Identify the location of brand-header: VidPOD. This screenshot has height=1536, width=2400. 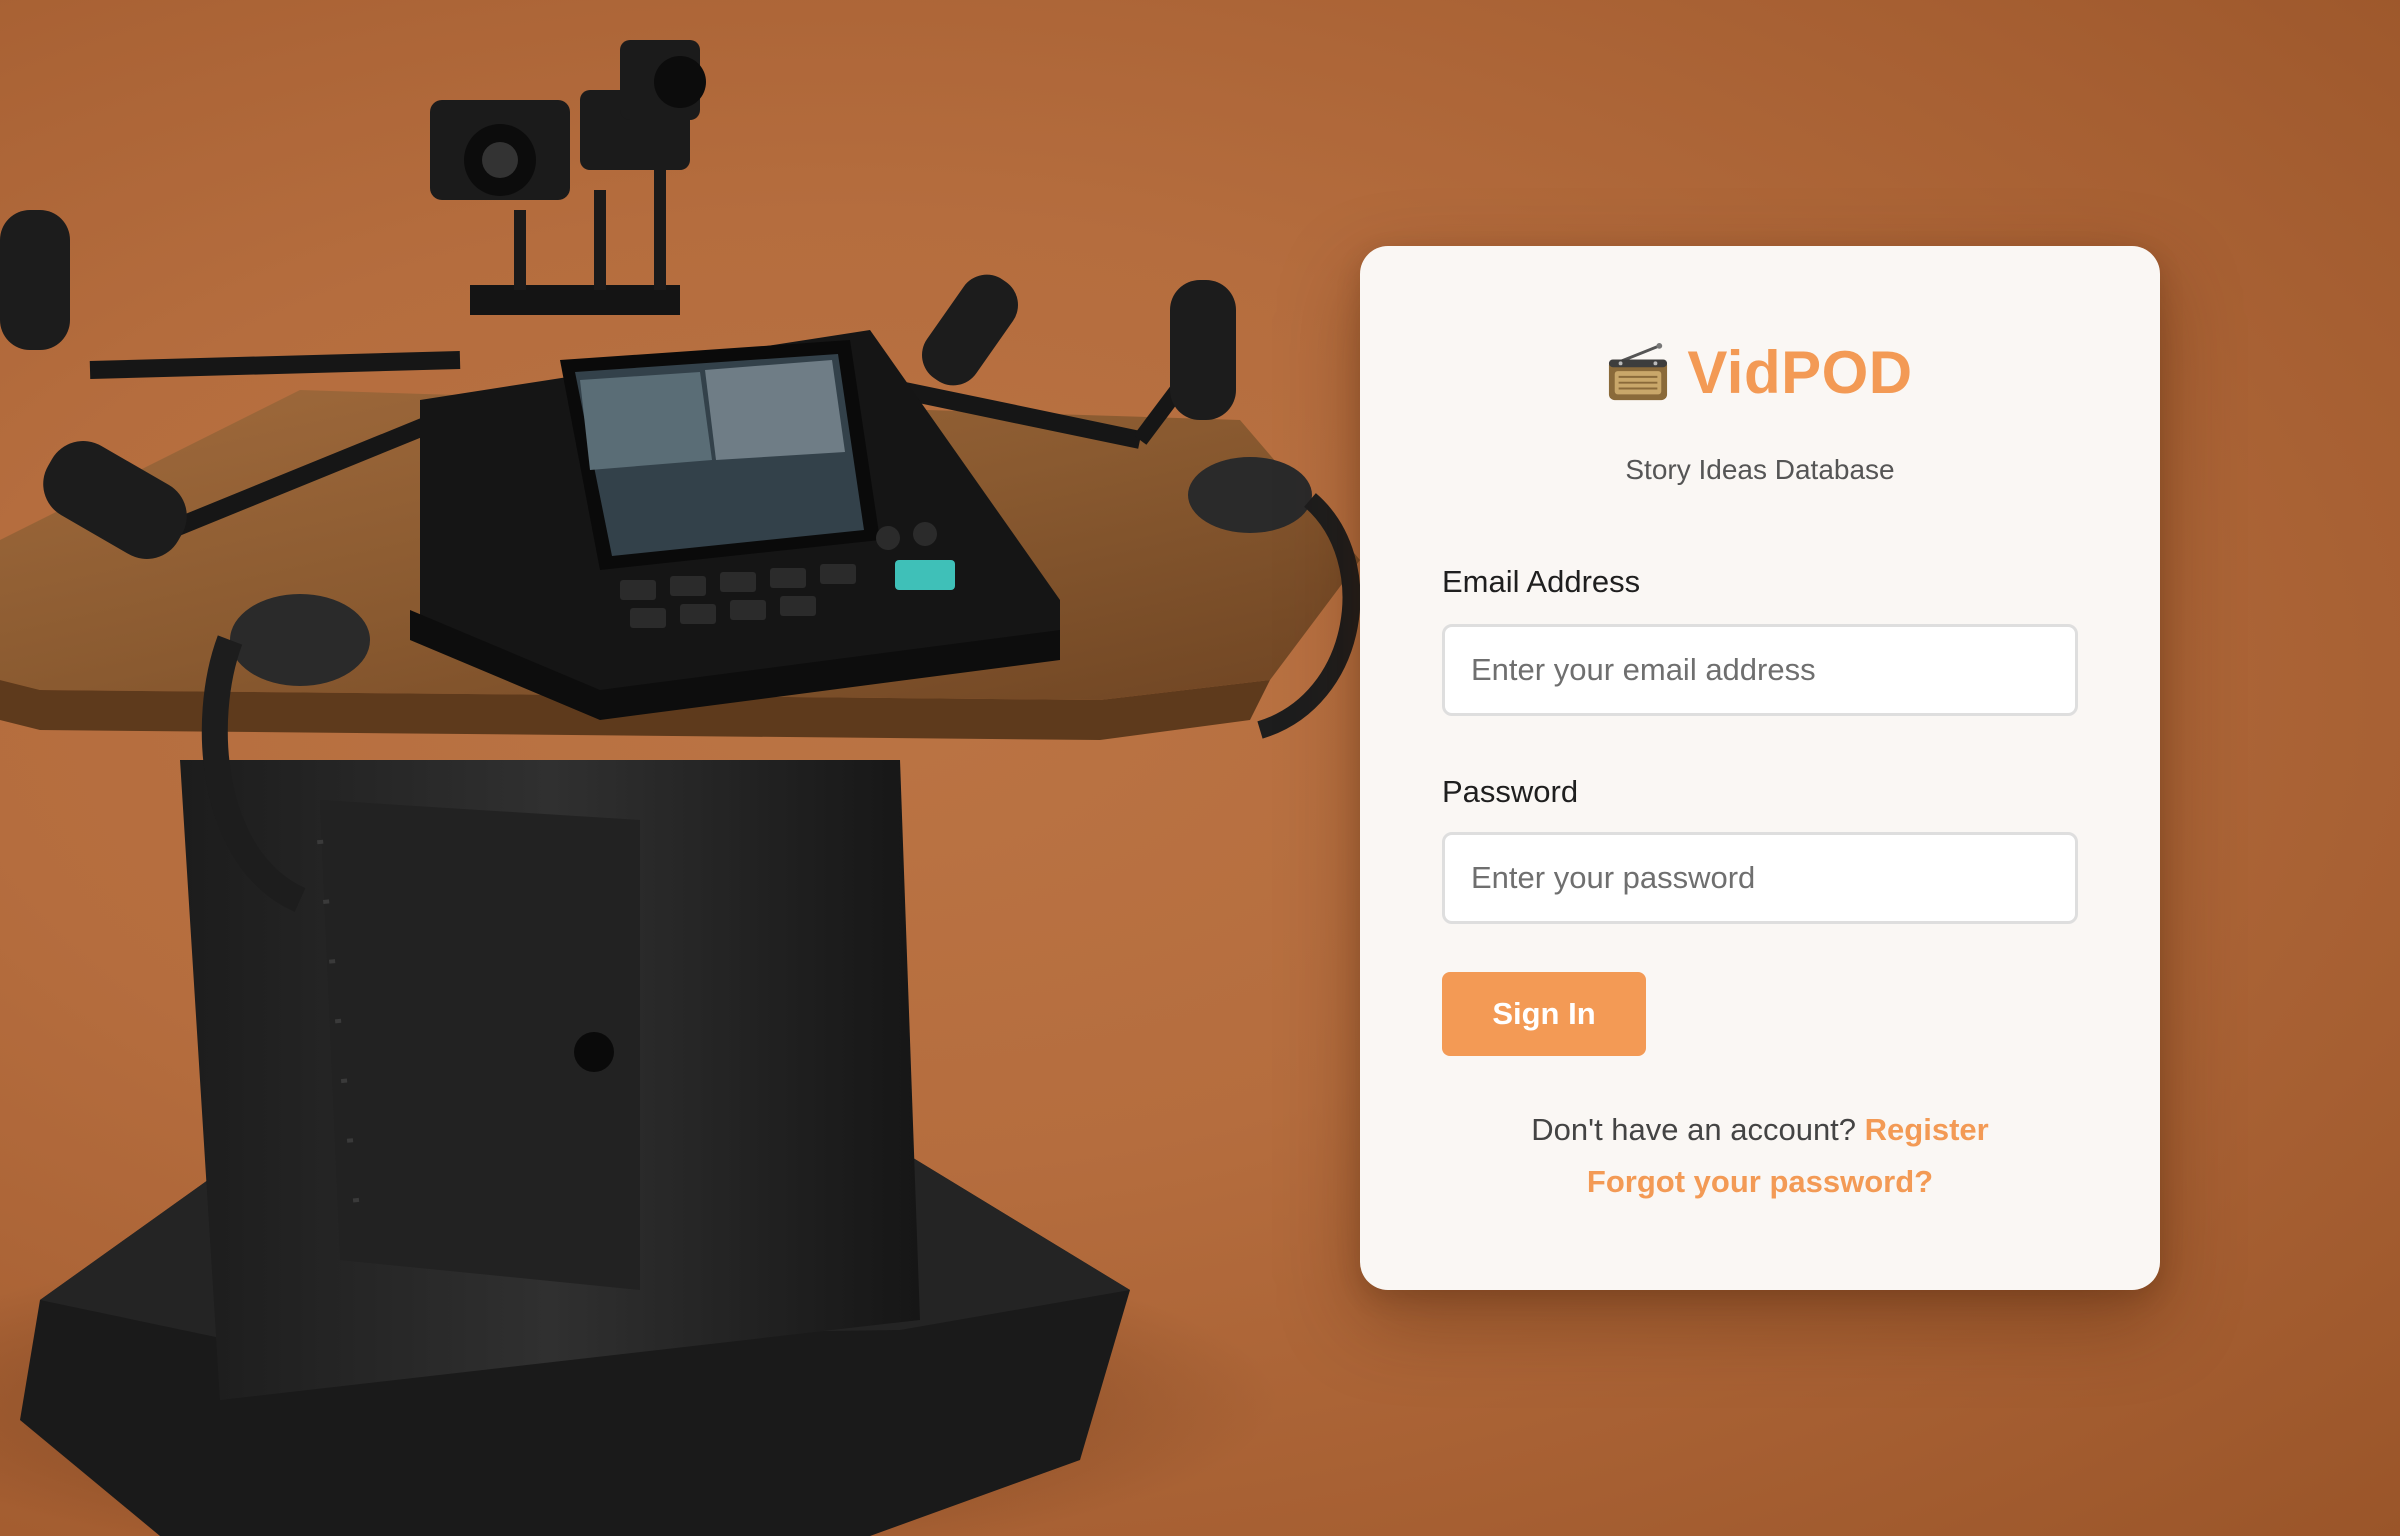
(1760, 372).